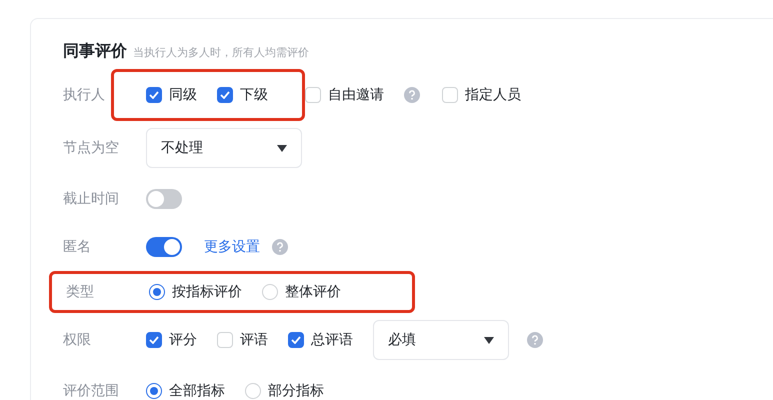 Image resolution: width=773 pixels, height=400 pixels. I want to click on field-label: 节点为空, so click(91, 148).